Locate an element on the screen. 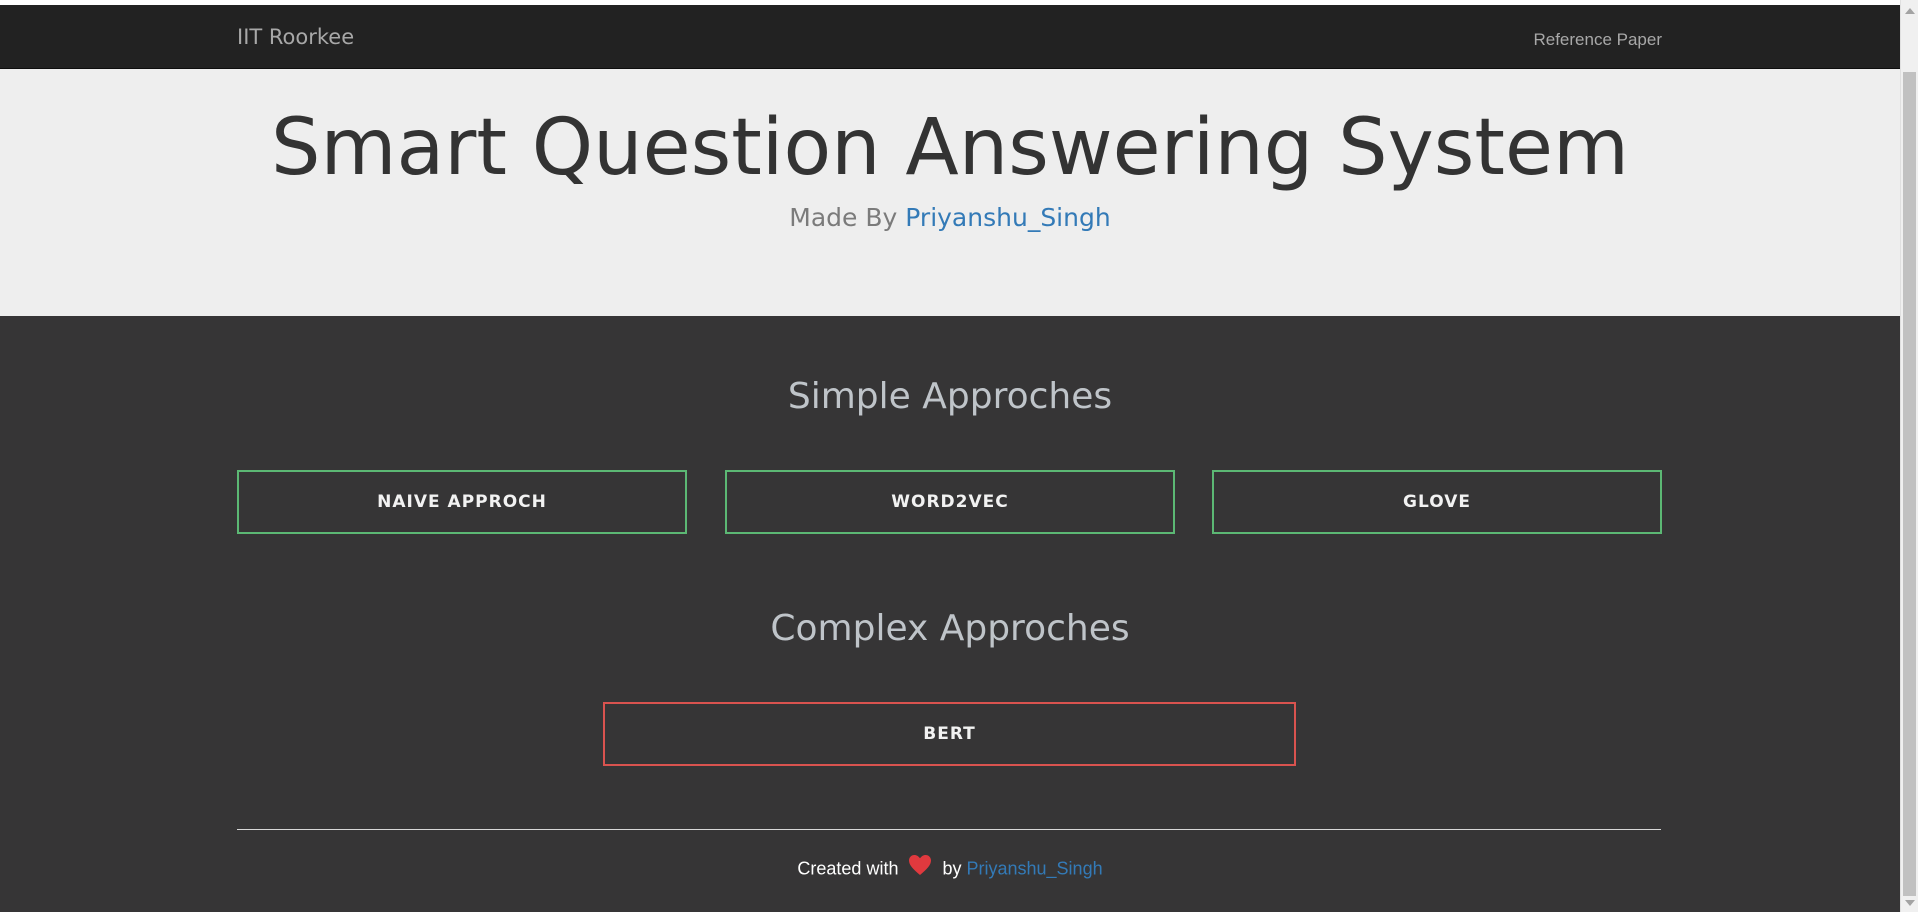  footer: Created with by Priyanshu_Singh is located at coordinates (950, 868).